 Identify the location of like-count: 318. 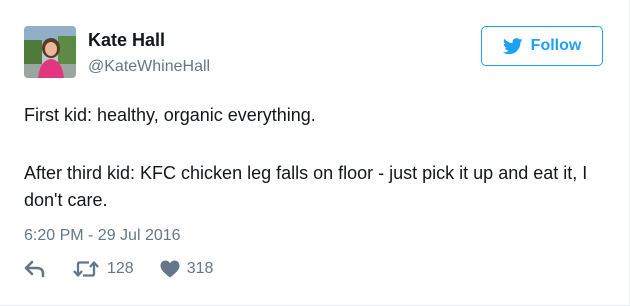
(200, 268).